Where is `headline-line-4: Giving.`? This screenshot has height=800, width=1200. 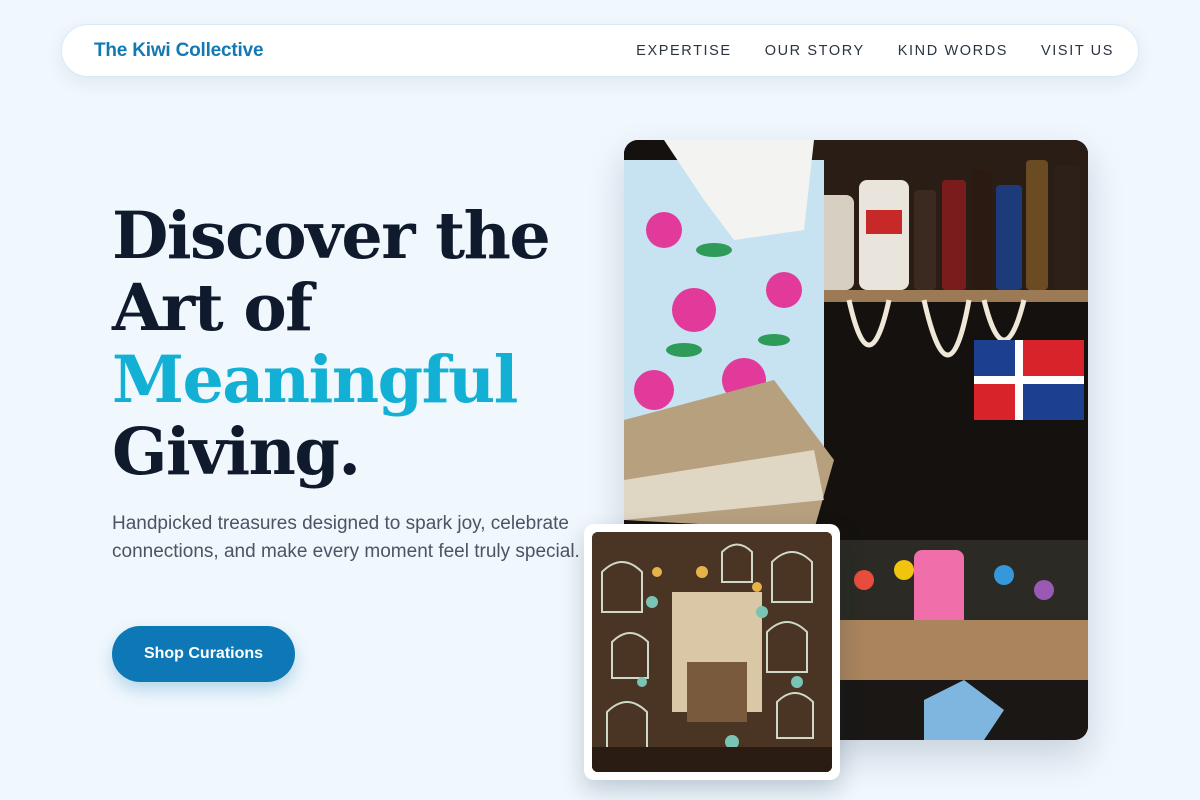 headline-line-4: Giving. is located at coordinates (236, 452).